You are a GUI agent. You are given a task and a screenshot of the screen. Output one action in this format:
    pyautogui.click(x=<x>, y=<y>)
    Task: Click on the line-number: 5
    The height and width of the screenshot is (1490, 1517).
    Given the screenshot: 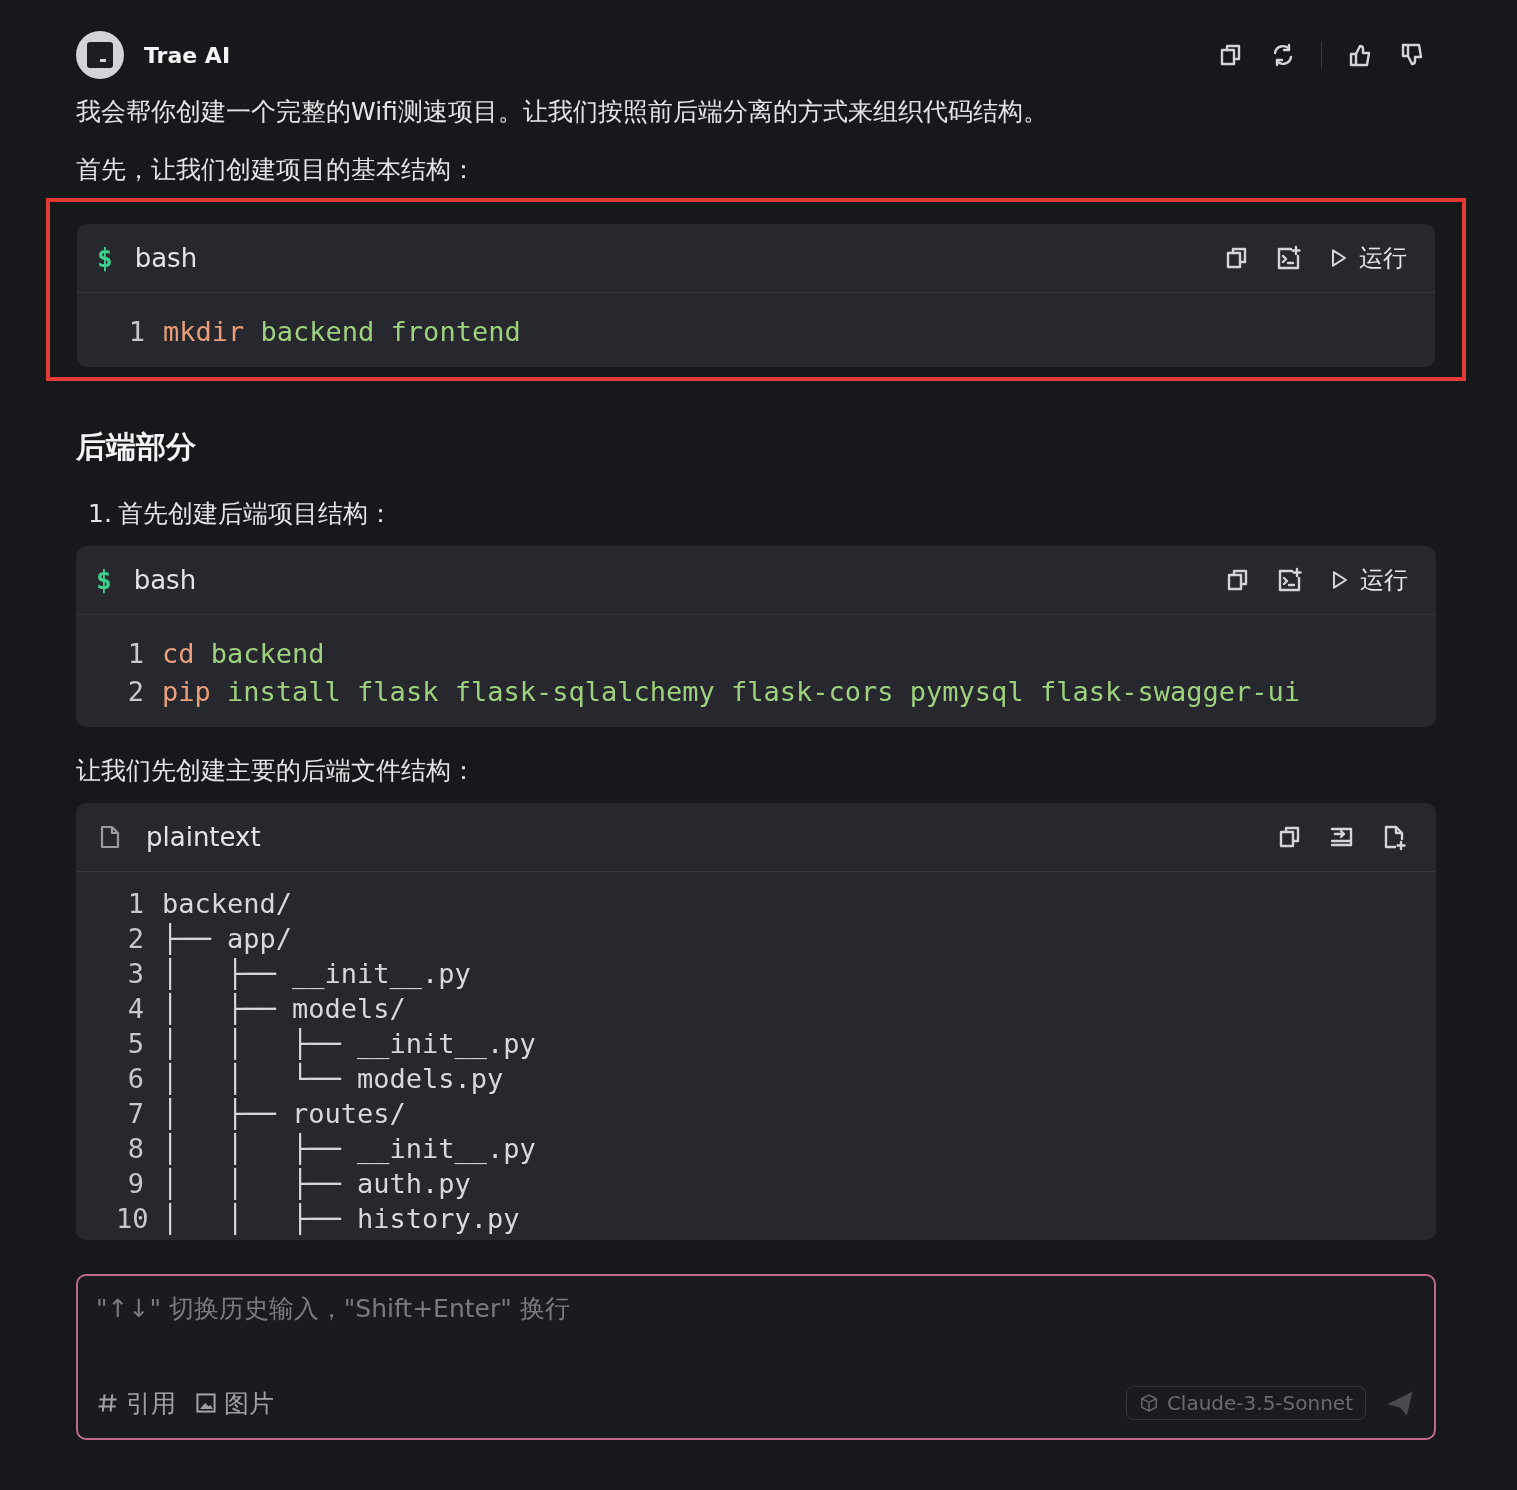 What is the action you would take?
    pyautogui.click(x=135, y=1044)
    